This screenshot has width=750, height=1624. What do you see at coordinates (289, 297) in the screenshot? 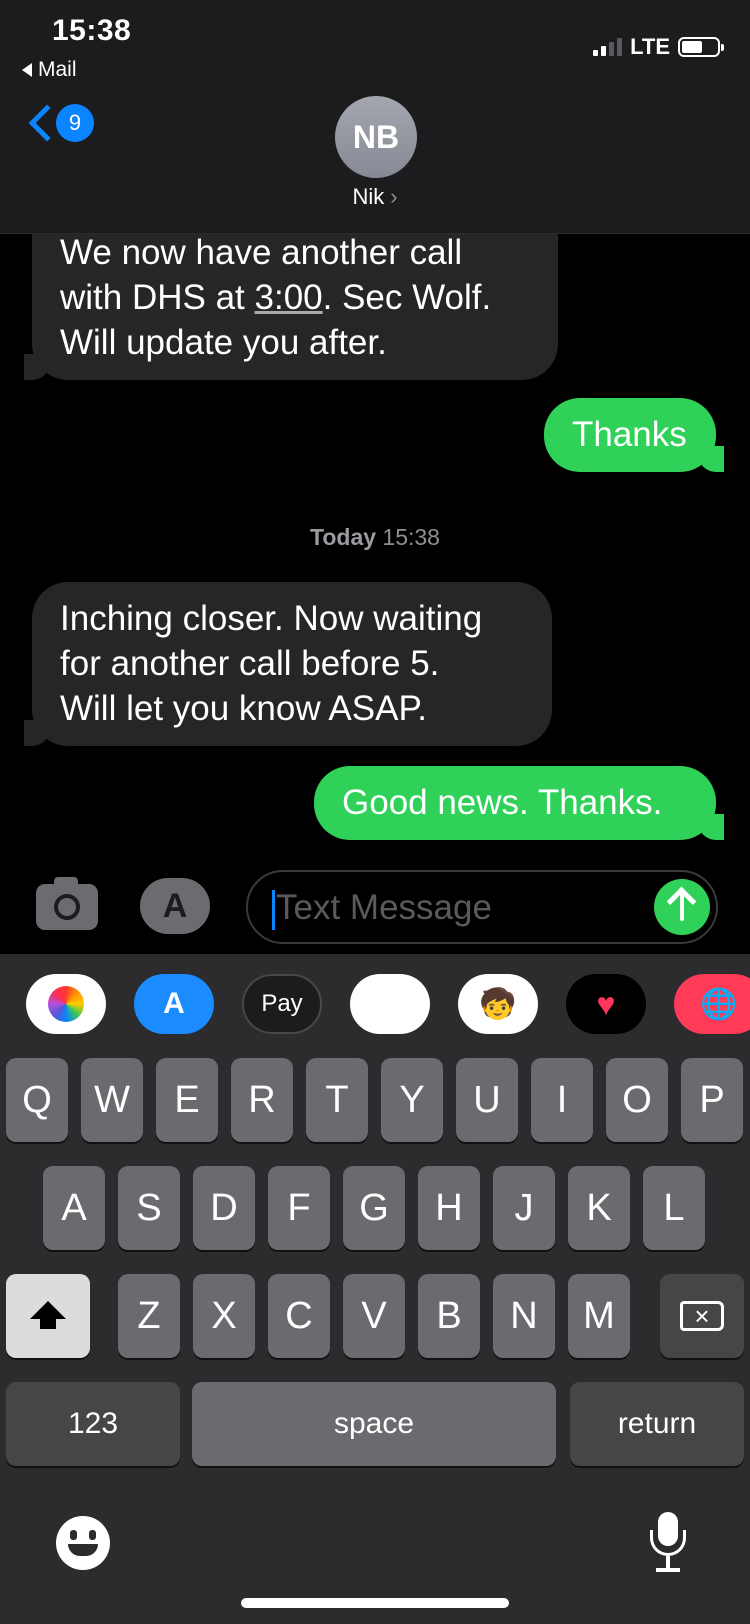
I see `time-link: 3:00` at bounding box center [289, 297].